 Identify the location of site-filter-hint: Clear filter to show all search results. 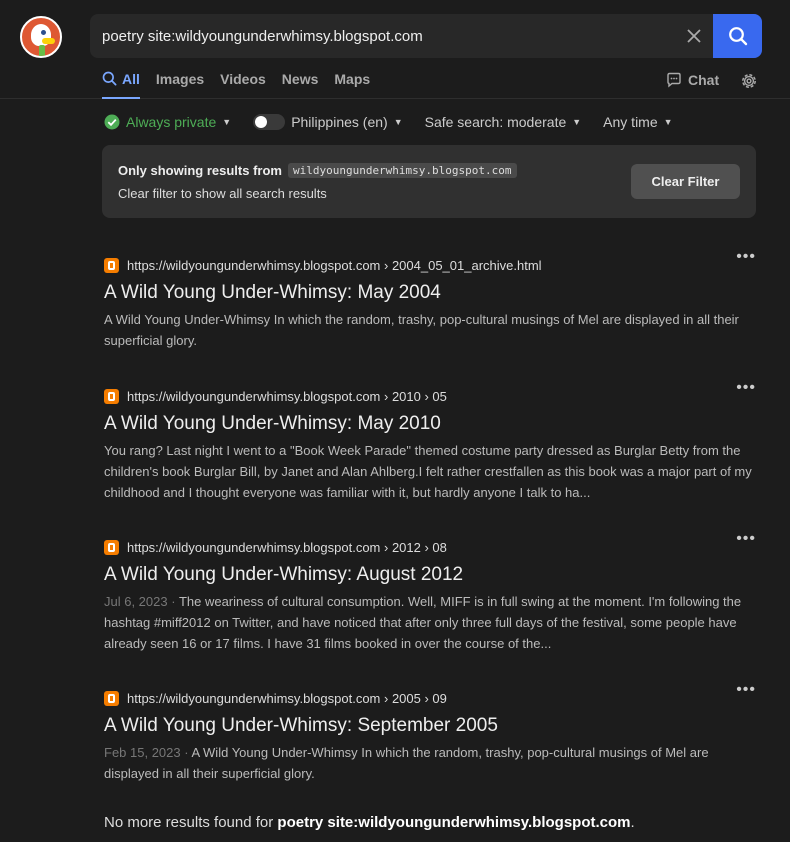
(222, 193).